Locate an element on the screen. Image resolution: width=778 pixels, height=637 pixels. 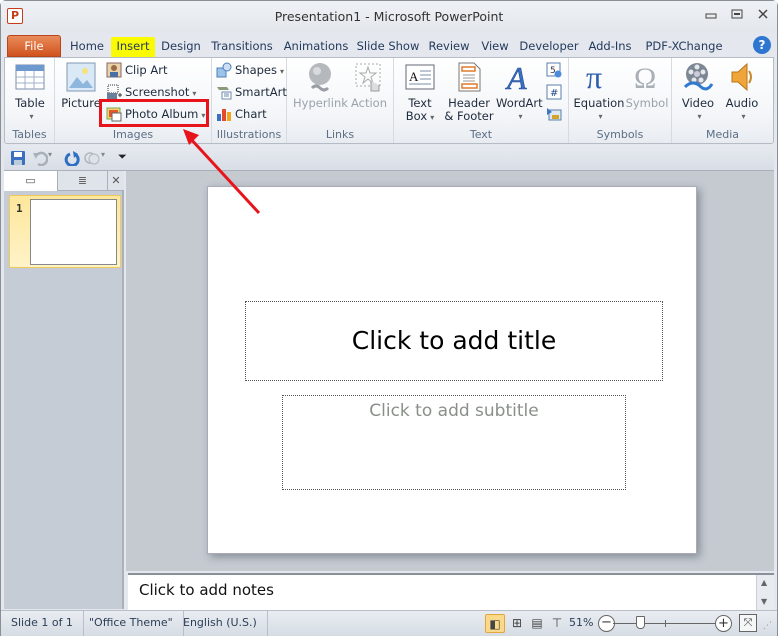
tab-view: View is located at coordinates (495, 47).